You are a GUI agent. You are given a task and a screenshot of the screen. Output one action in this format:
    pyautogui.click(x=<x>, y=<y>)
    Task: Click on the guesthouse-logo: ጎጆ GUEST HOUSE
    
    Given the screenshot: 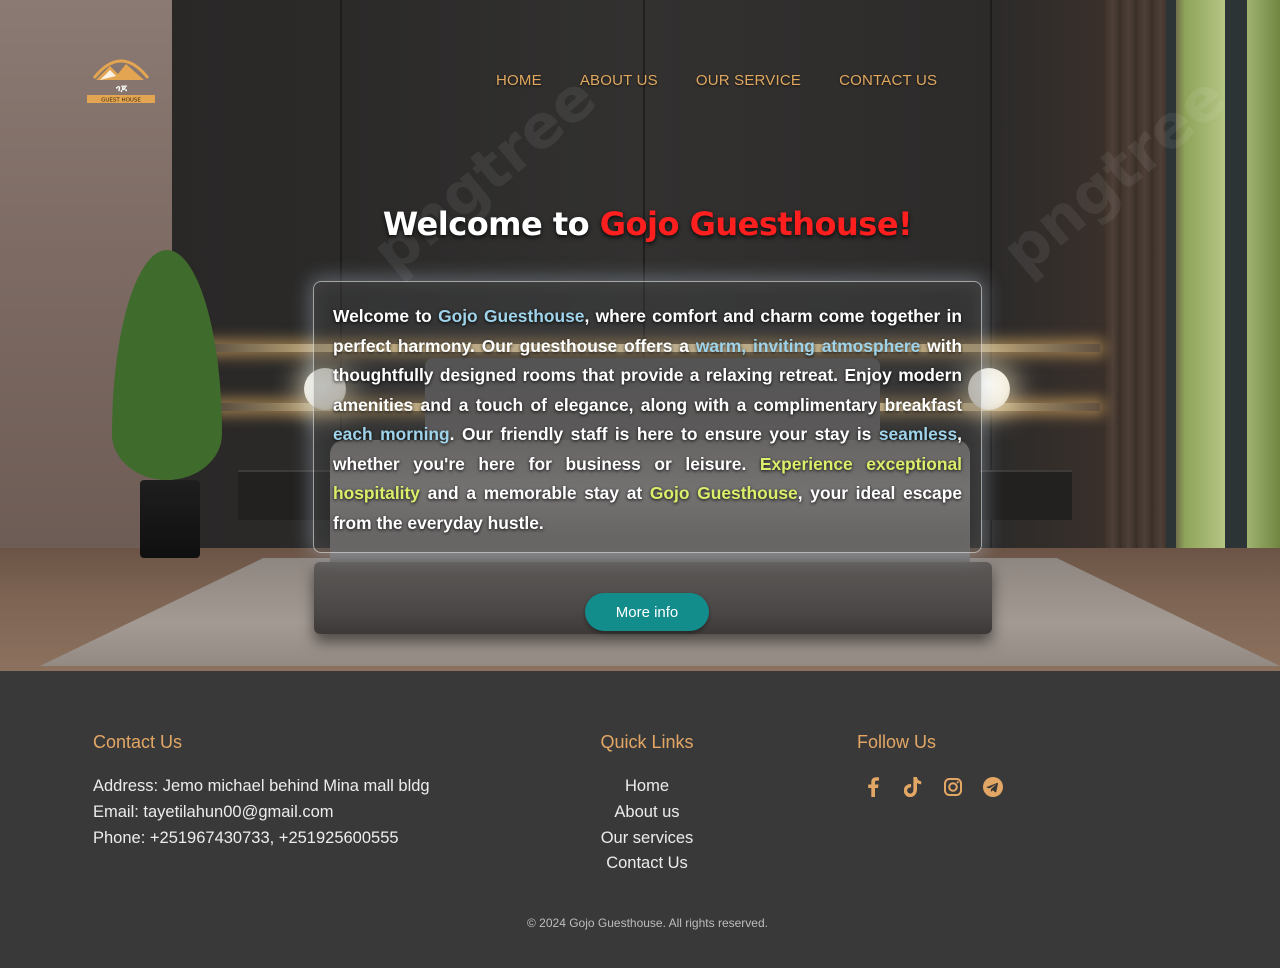 What is the action you would take?
    pyautogui.click(x=121, y=77)
    